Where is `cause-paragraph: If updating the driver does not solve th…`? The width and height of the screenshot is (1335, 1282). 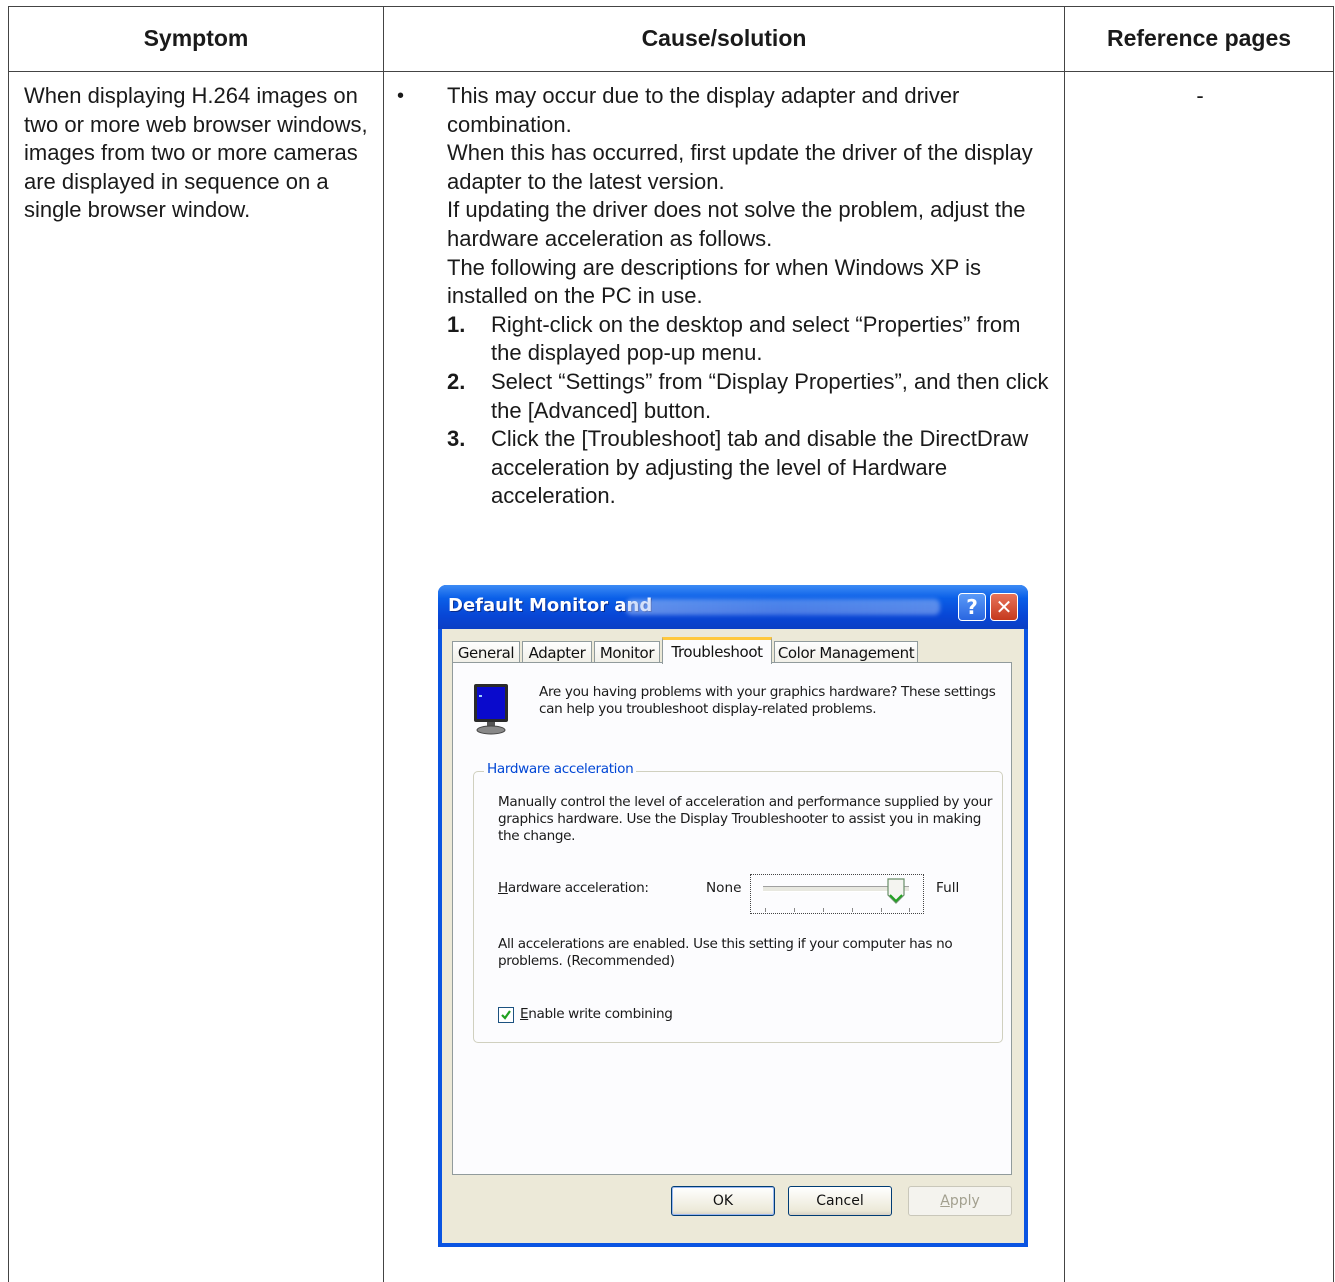 cause-paragraph: If updating the driver does not solve th… is located at coordinates (736, 224).